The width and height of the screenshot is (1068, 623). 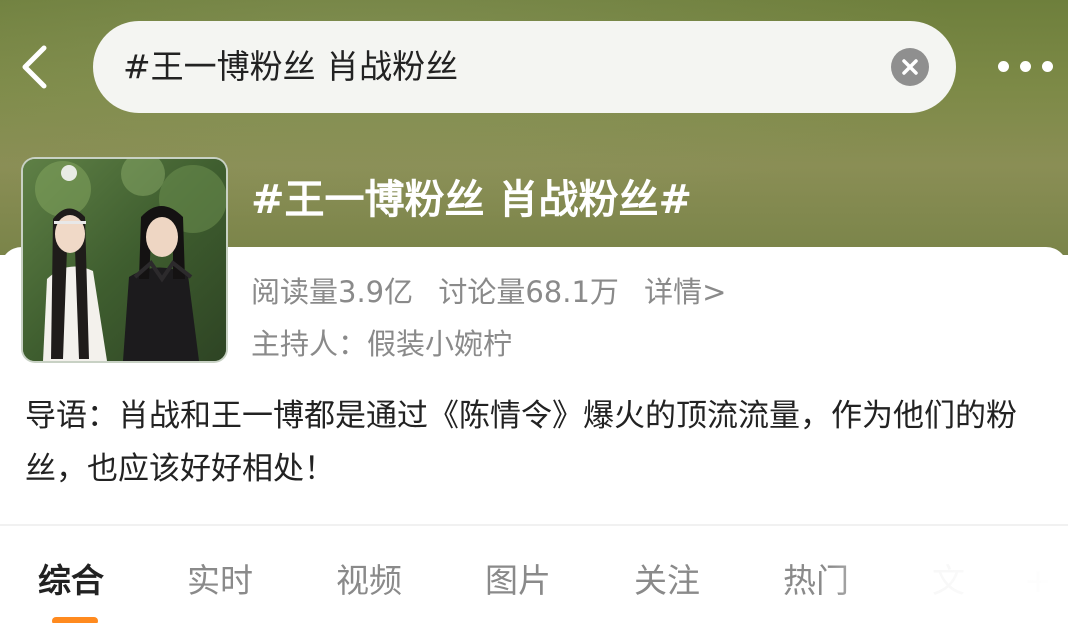 What do you see at coordinates (528, 292) in the screenshot?
I see `discussion-count: 讨论量68.1万` at bounding box center [528, 292].